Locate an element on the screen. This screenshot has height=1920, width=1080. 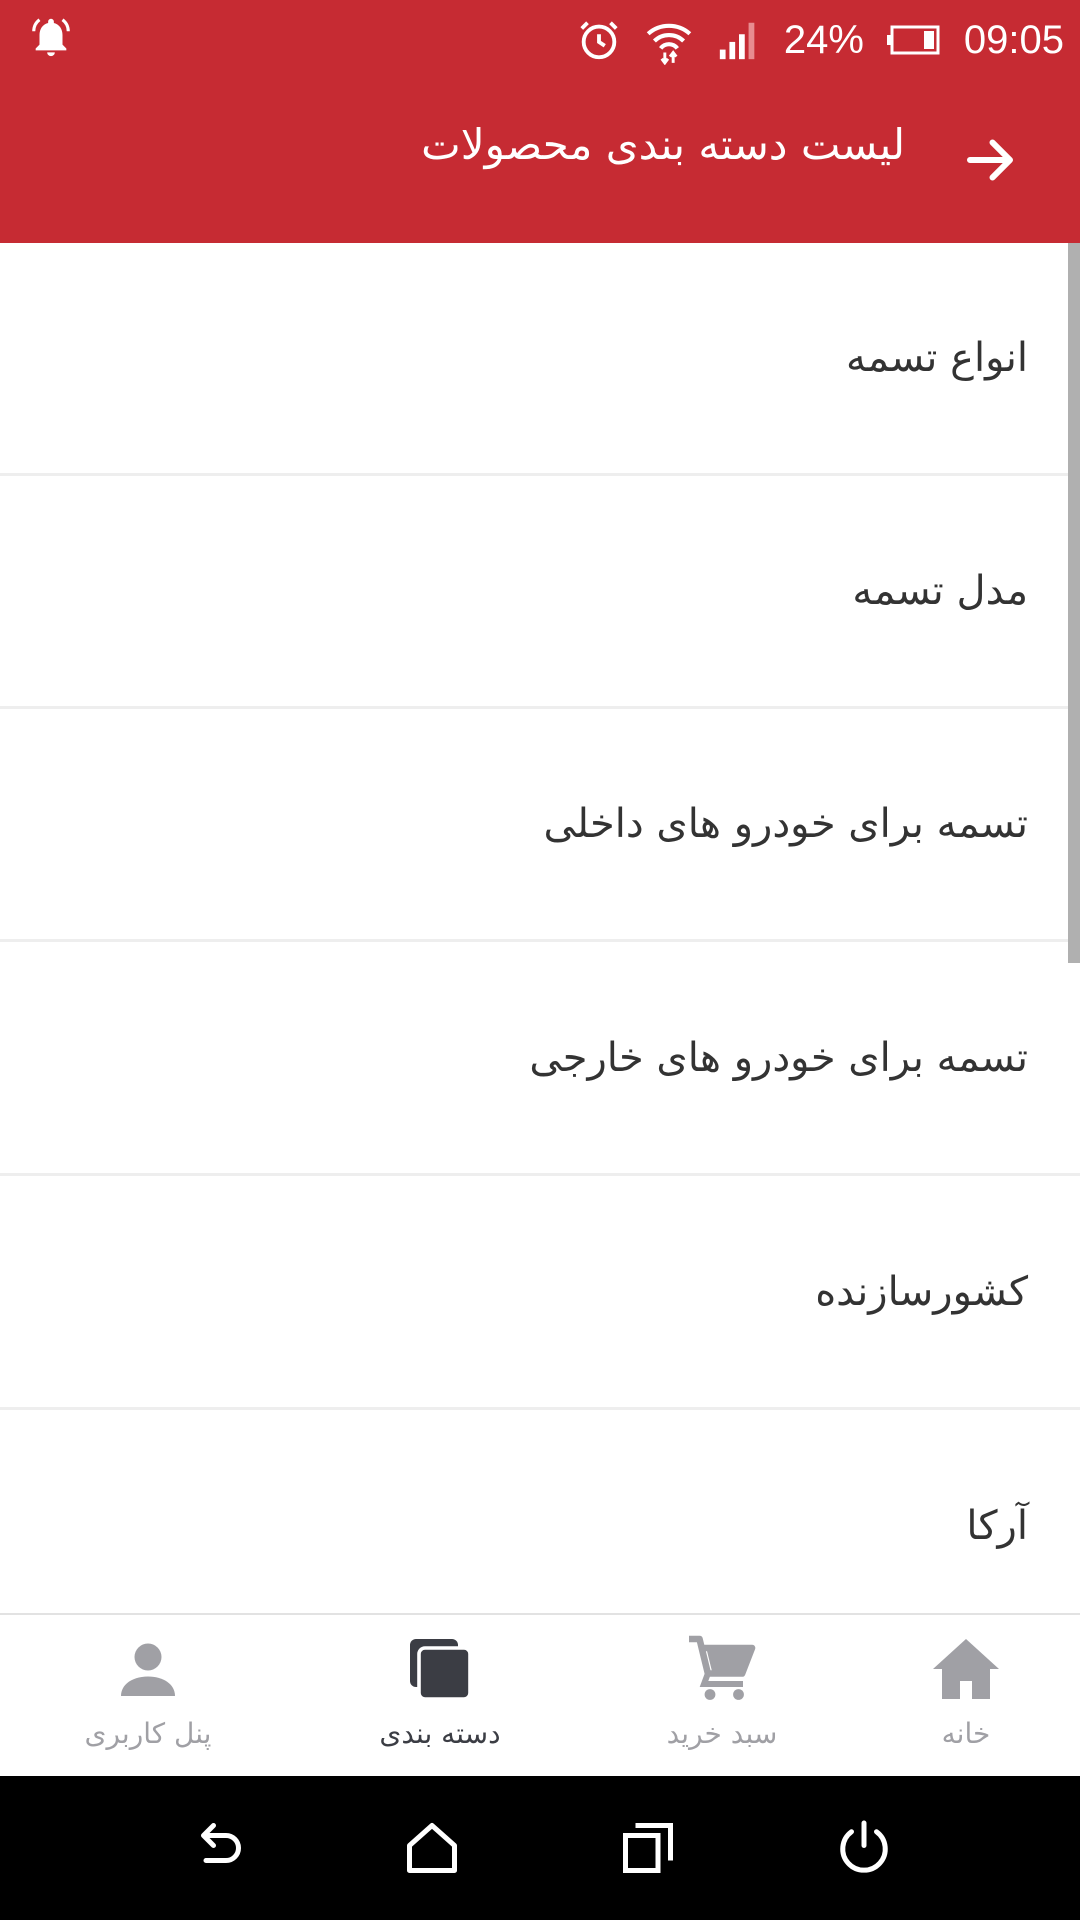
recent-apps-icon is located at coordinates (648, 1848).